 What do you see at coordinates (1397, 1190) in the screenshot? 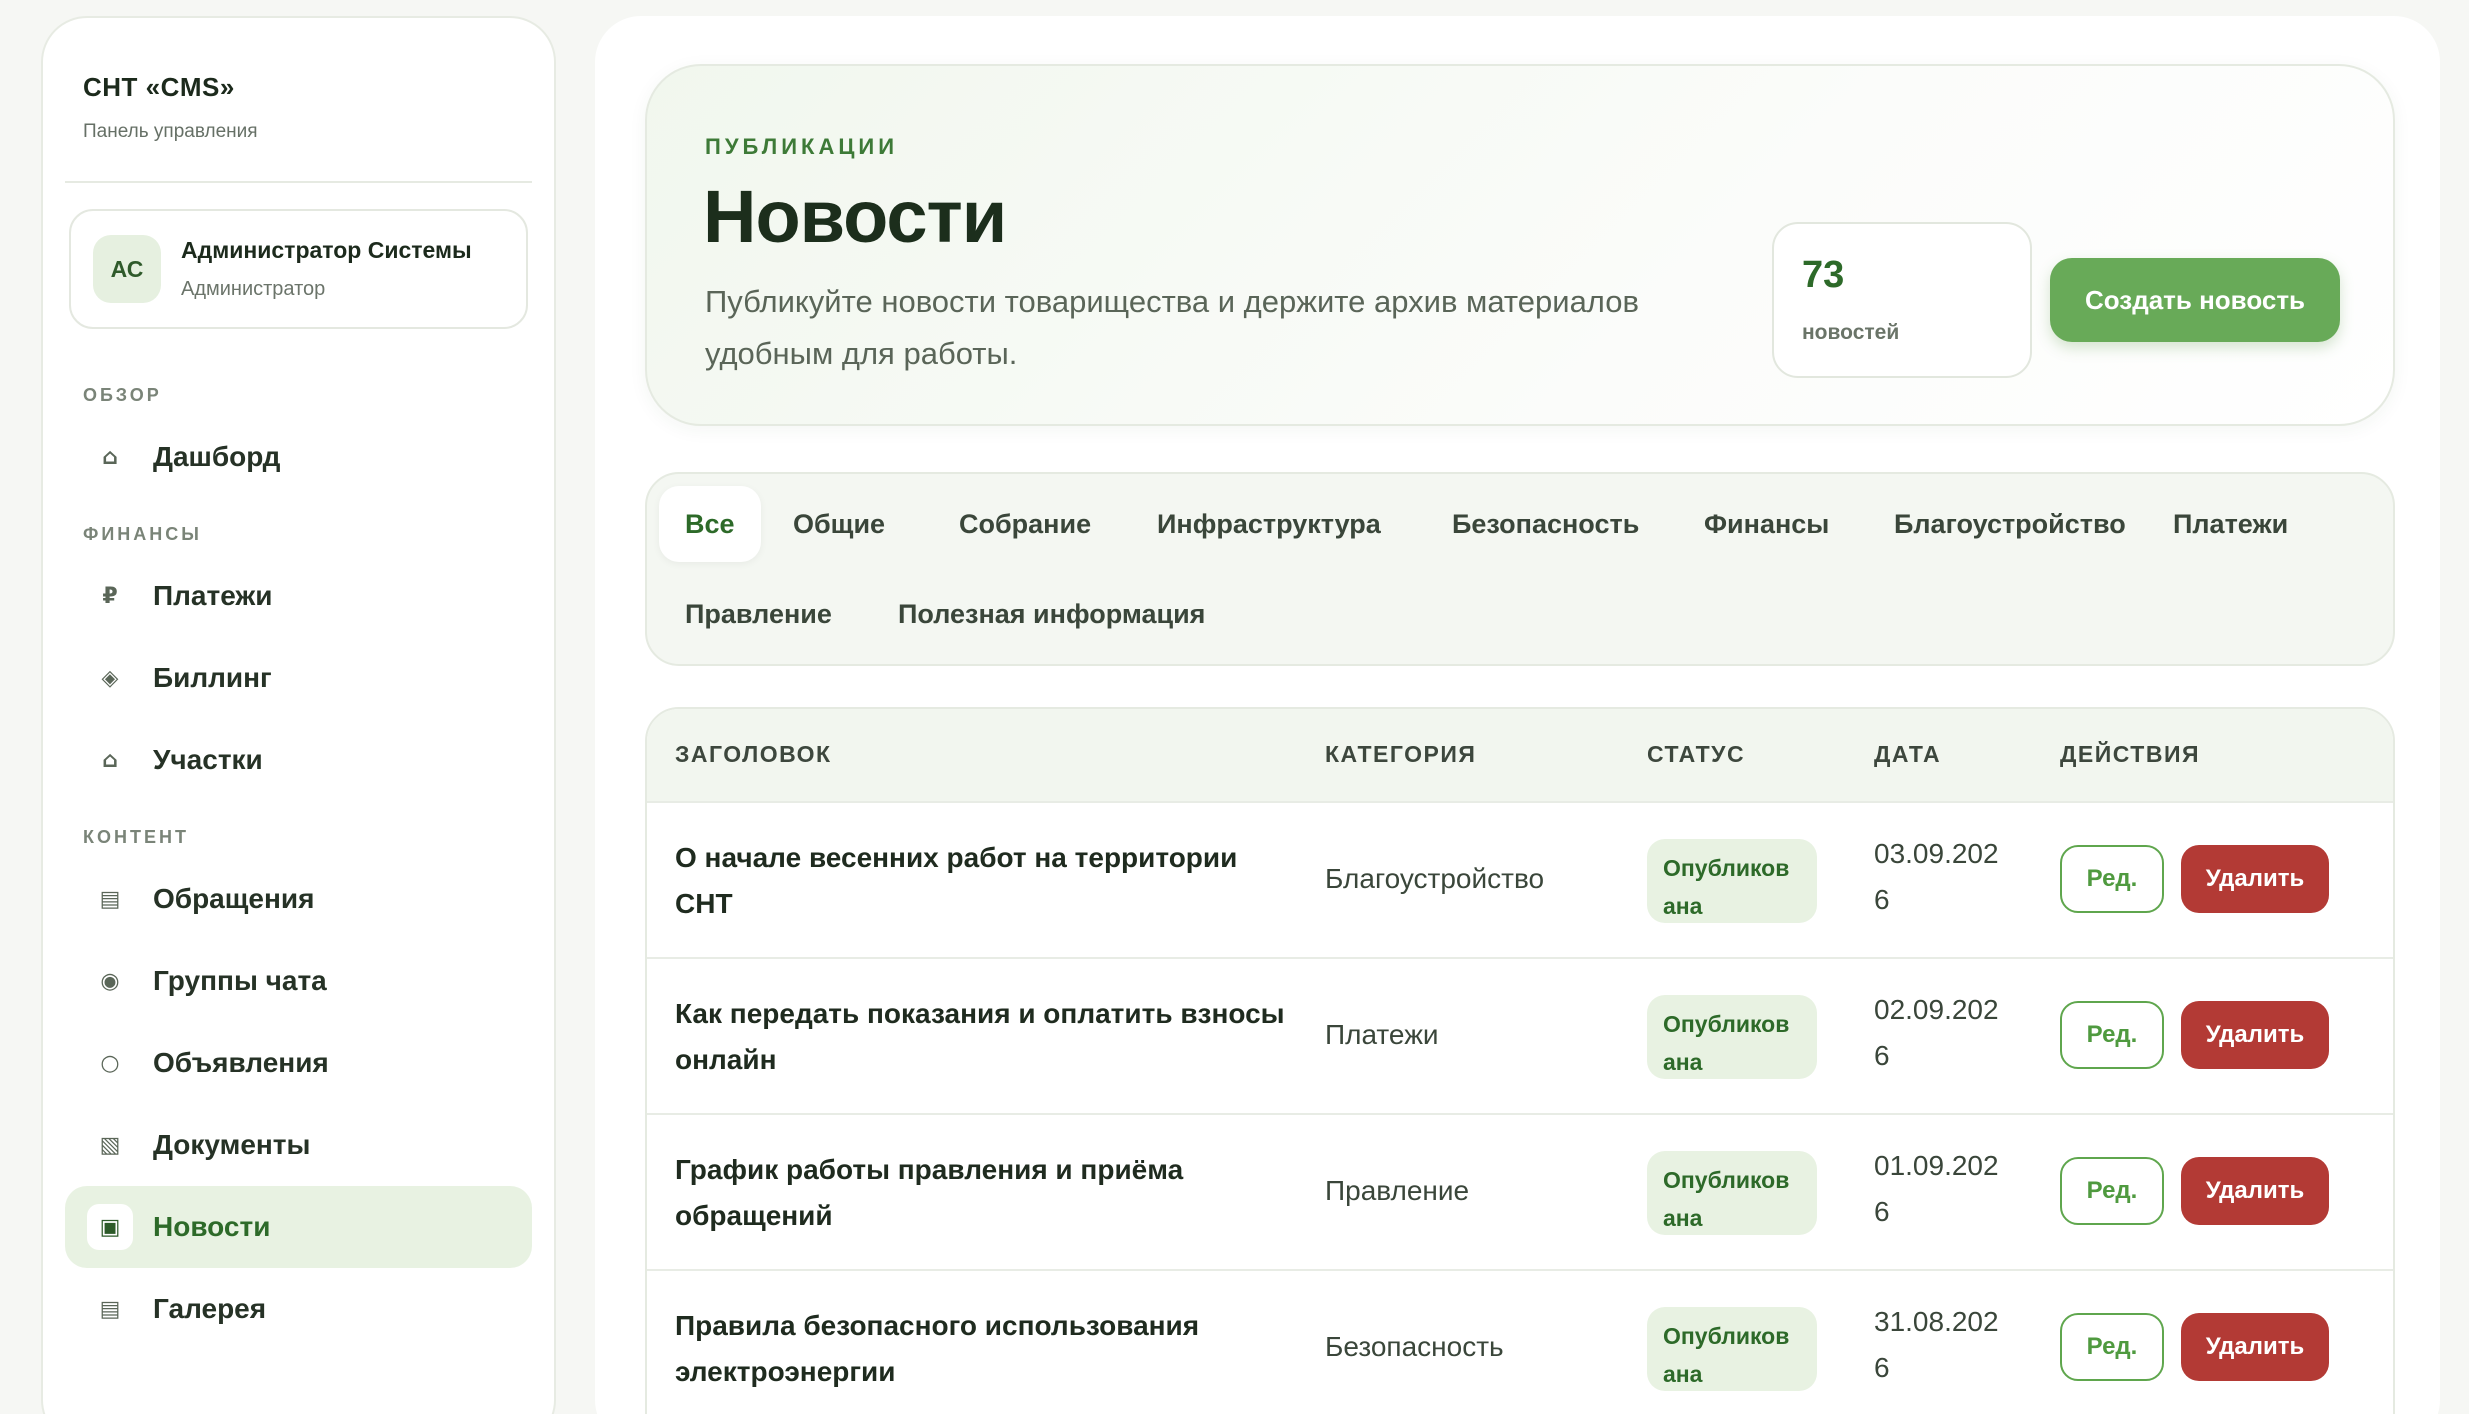
I see `news-category: Правление` at bounding box center [1397, 1190].